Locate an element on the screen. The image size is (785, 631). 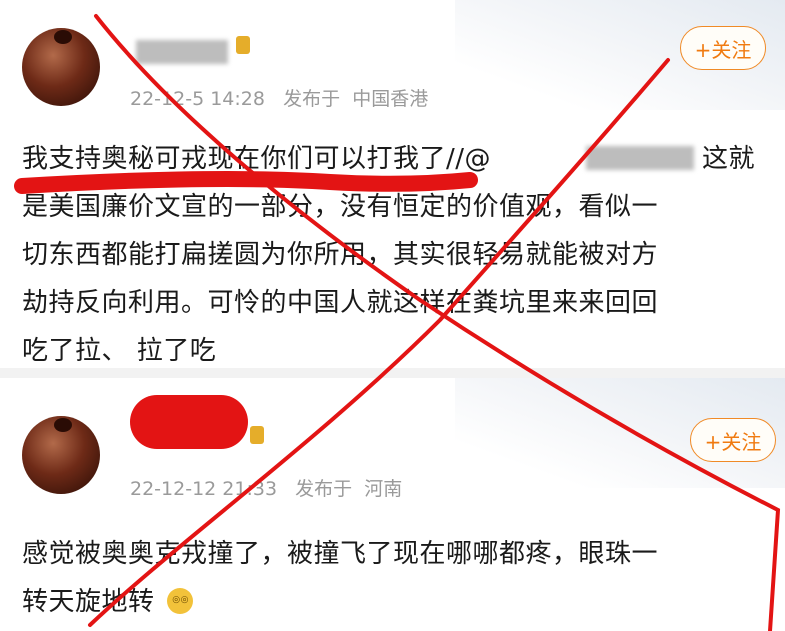
post-text-line: 这就 is located at coordinates (728, 156).